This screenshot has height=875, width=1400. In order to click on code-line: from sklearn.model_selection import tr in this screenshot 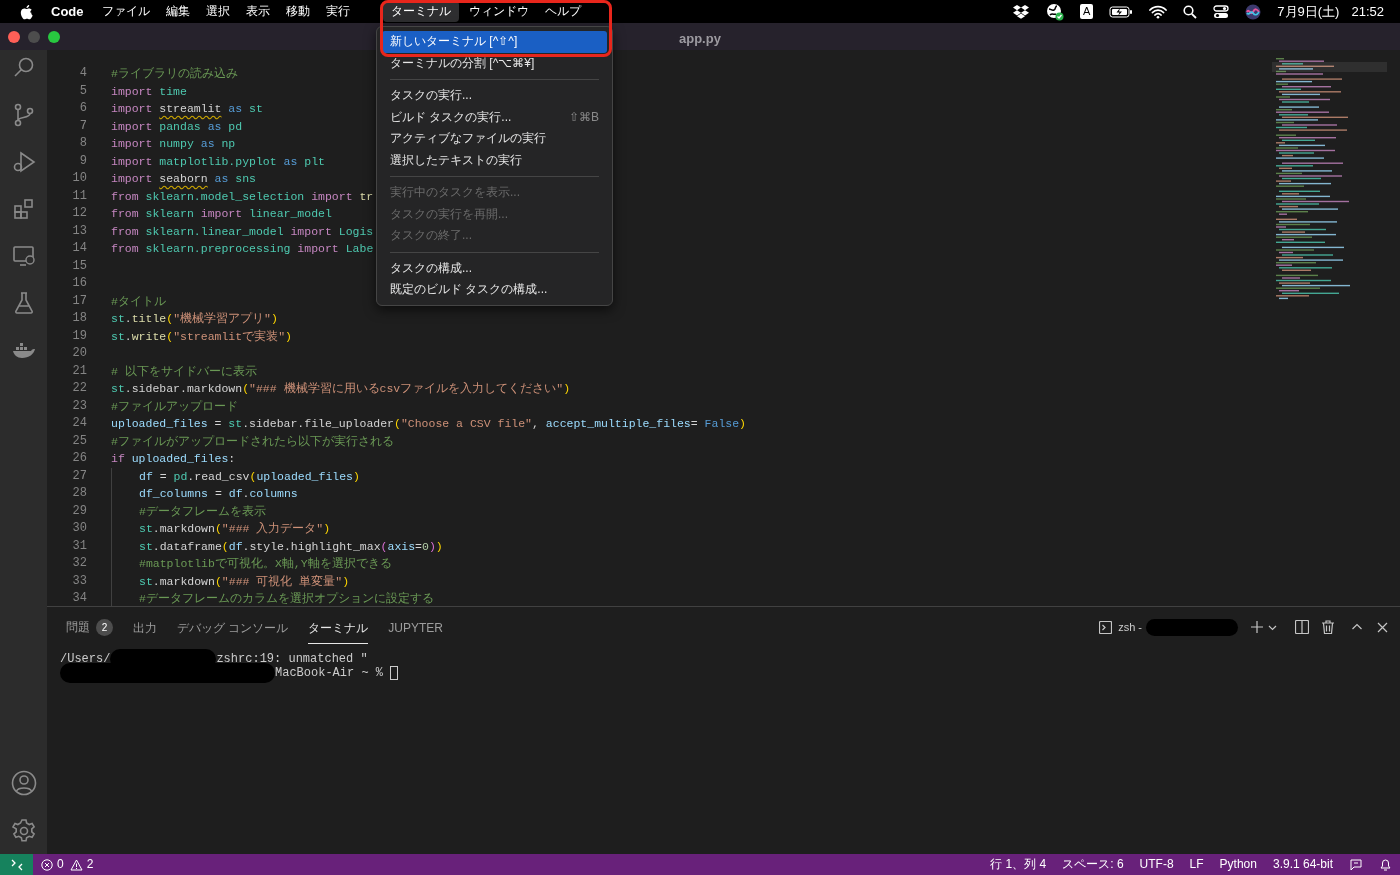, I will do `click(242, 196)`.